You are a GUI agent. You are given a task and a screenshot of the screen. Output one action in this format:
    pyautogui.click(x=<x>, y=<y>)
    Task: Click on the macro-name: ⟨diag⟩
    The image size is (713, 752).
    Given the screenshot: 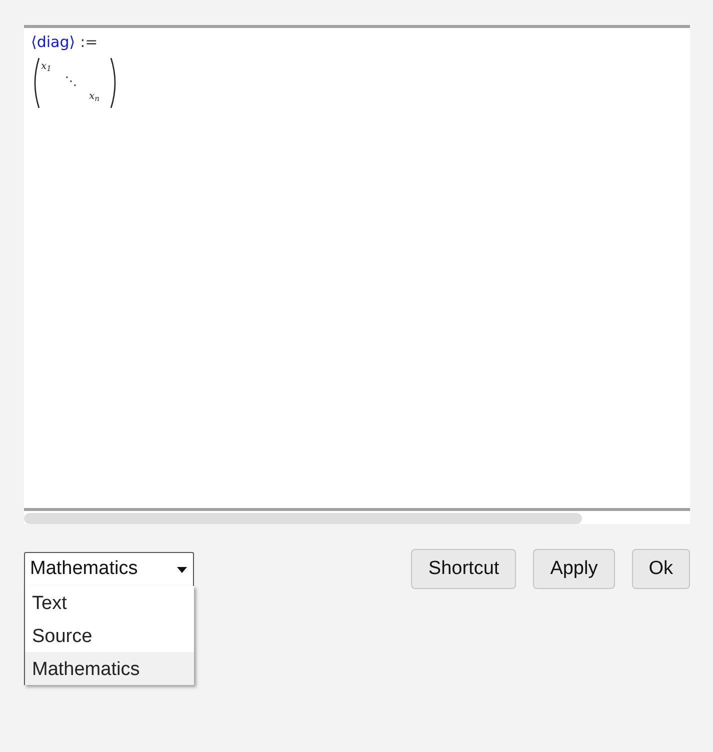 What is the action you would take?
    pyautogui.click(x=53, y=42)
    